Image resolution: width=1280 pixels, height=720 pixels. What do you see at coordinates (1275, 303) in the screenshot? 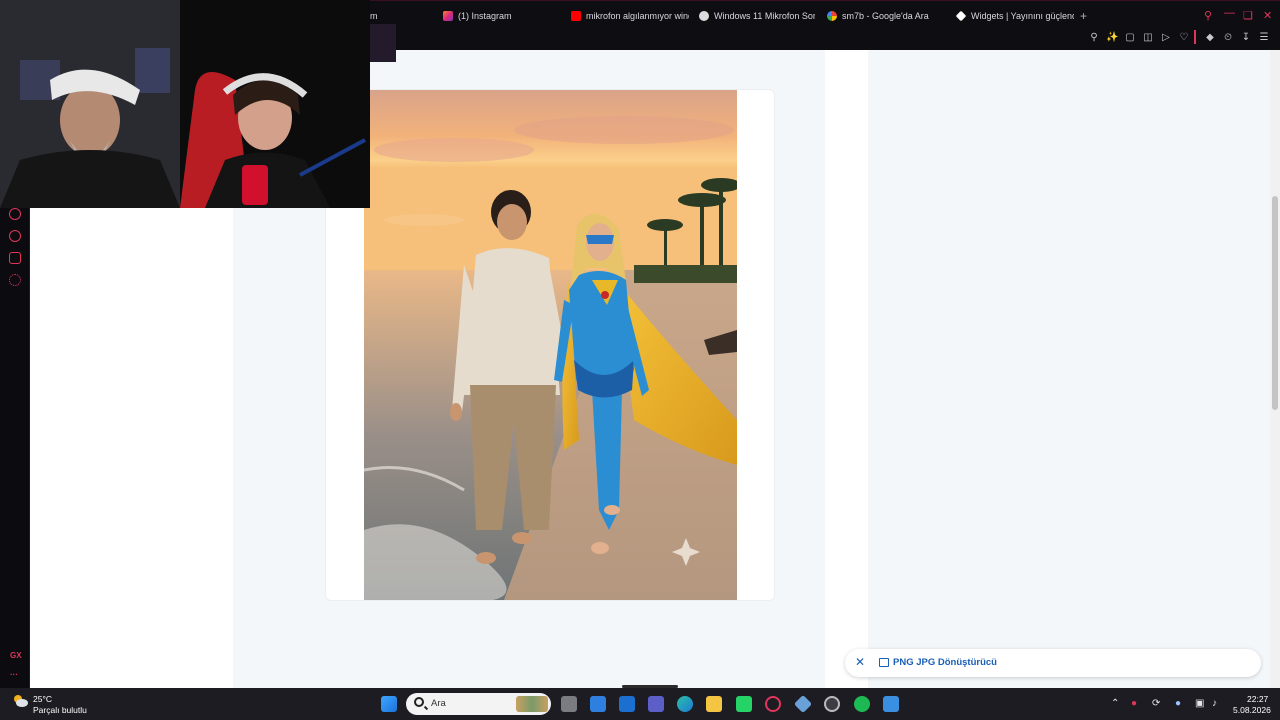
I see `scrollbar-thumb` at bounding box center [1275, 303].